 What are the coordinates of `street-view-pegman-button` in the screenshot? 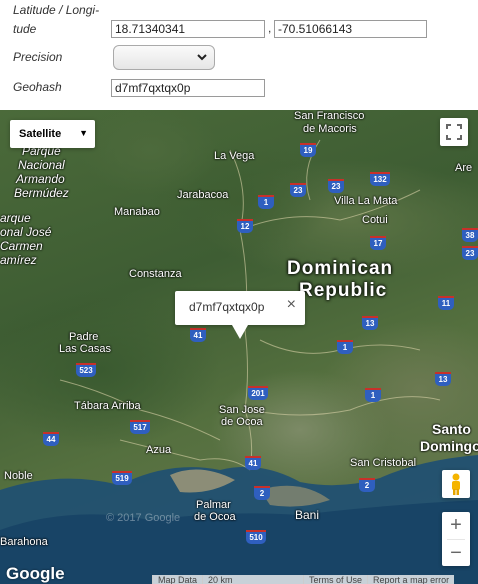 It's located at (456, 484).